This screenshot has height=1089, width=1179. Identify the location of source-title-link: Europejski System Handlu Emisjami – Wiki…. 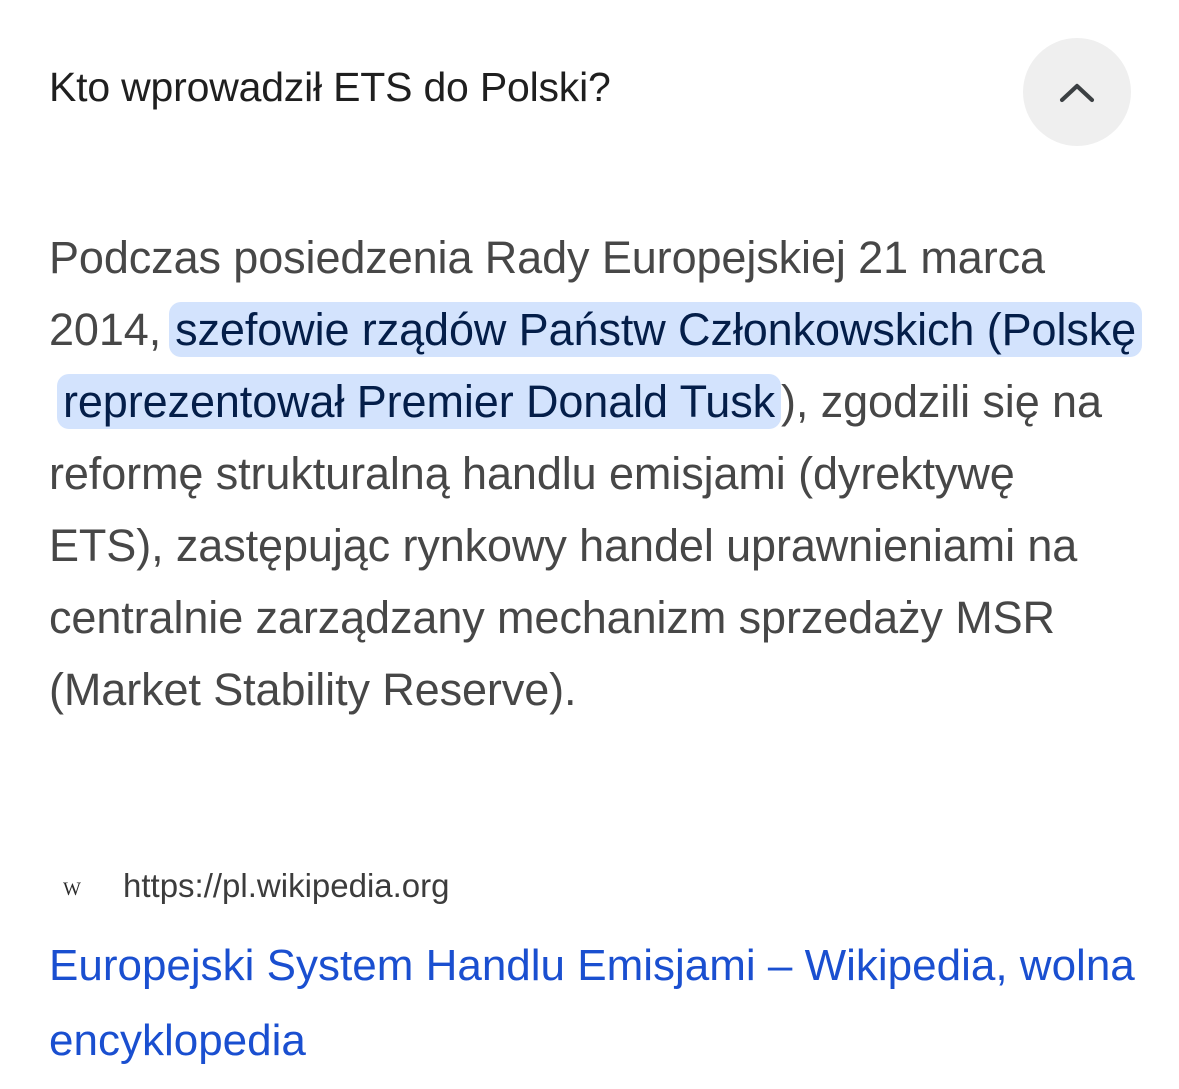
(599, 1003).